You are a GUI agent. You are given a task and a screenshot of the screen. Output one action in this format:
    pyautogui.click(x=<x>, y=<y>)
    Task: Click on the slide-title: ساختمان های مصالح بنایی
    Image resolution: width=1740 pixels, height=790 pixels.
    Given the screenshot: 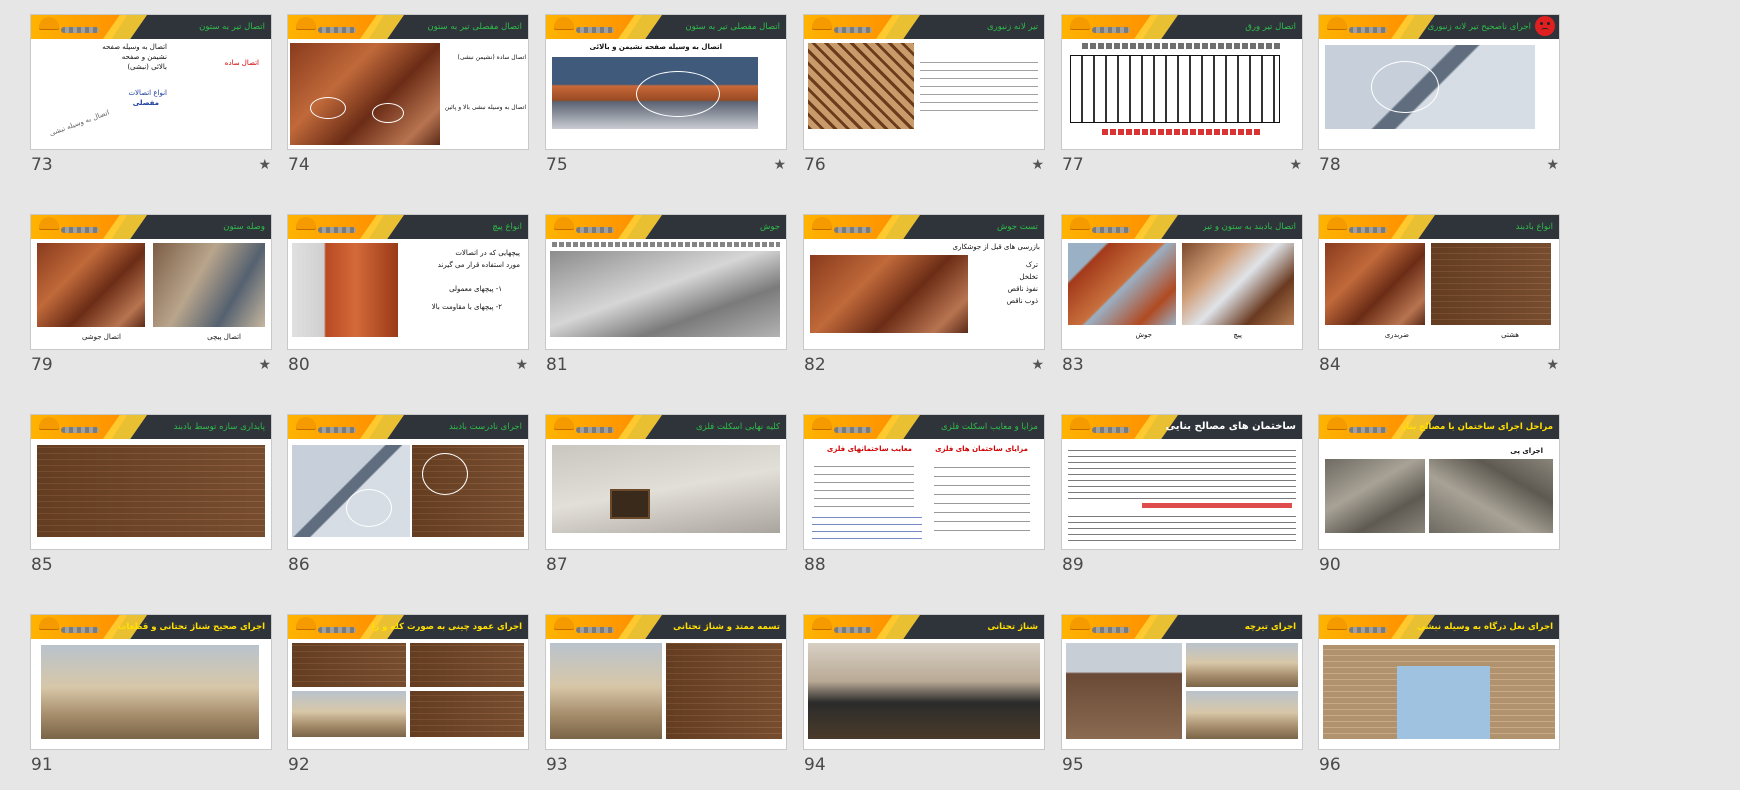 What is the action you would take?
    pyautogui.click(x=1230, y=426)
    